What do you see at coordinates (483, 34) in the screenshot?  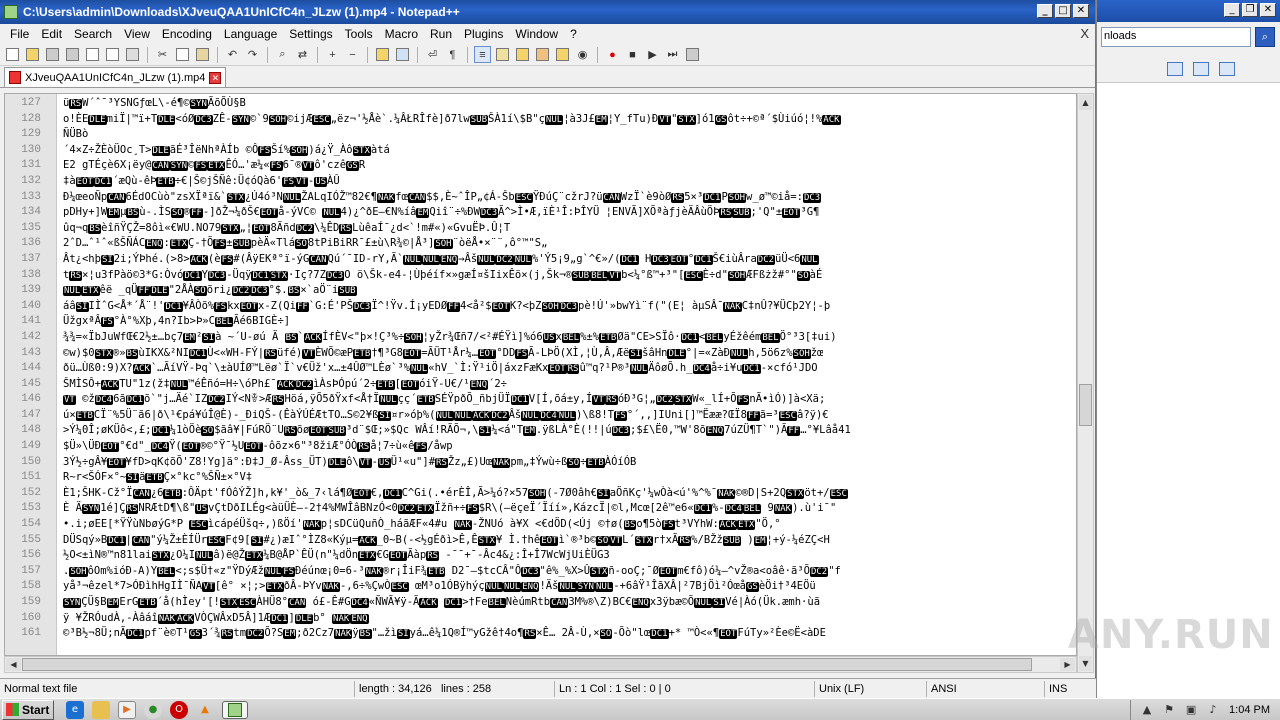 I see `menu-plugins: Plugins` at bounding box center [483, 34].